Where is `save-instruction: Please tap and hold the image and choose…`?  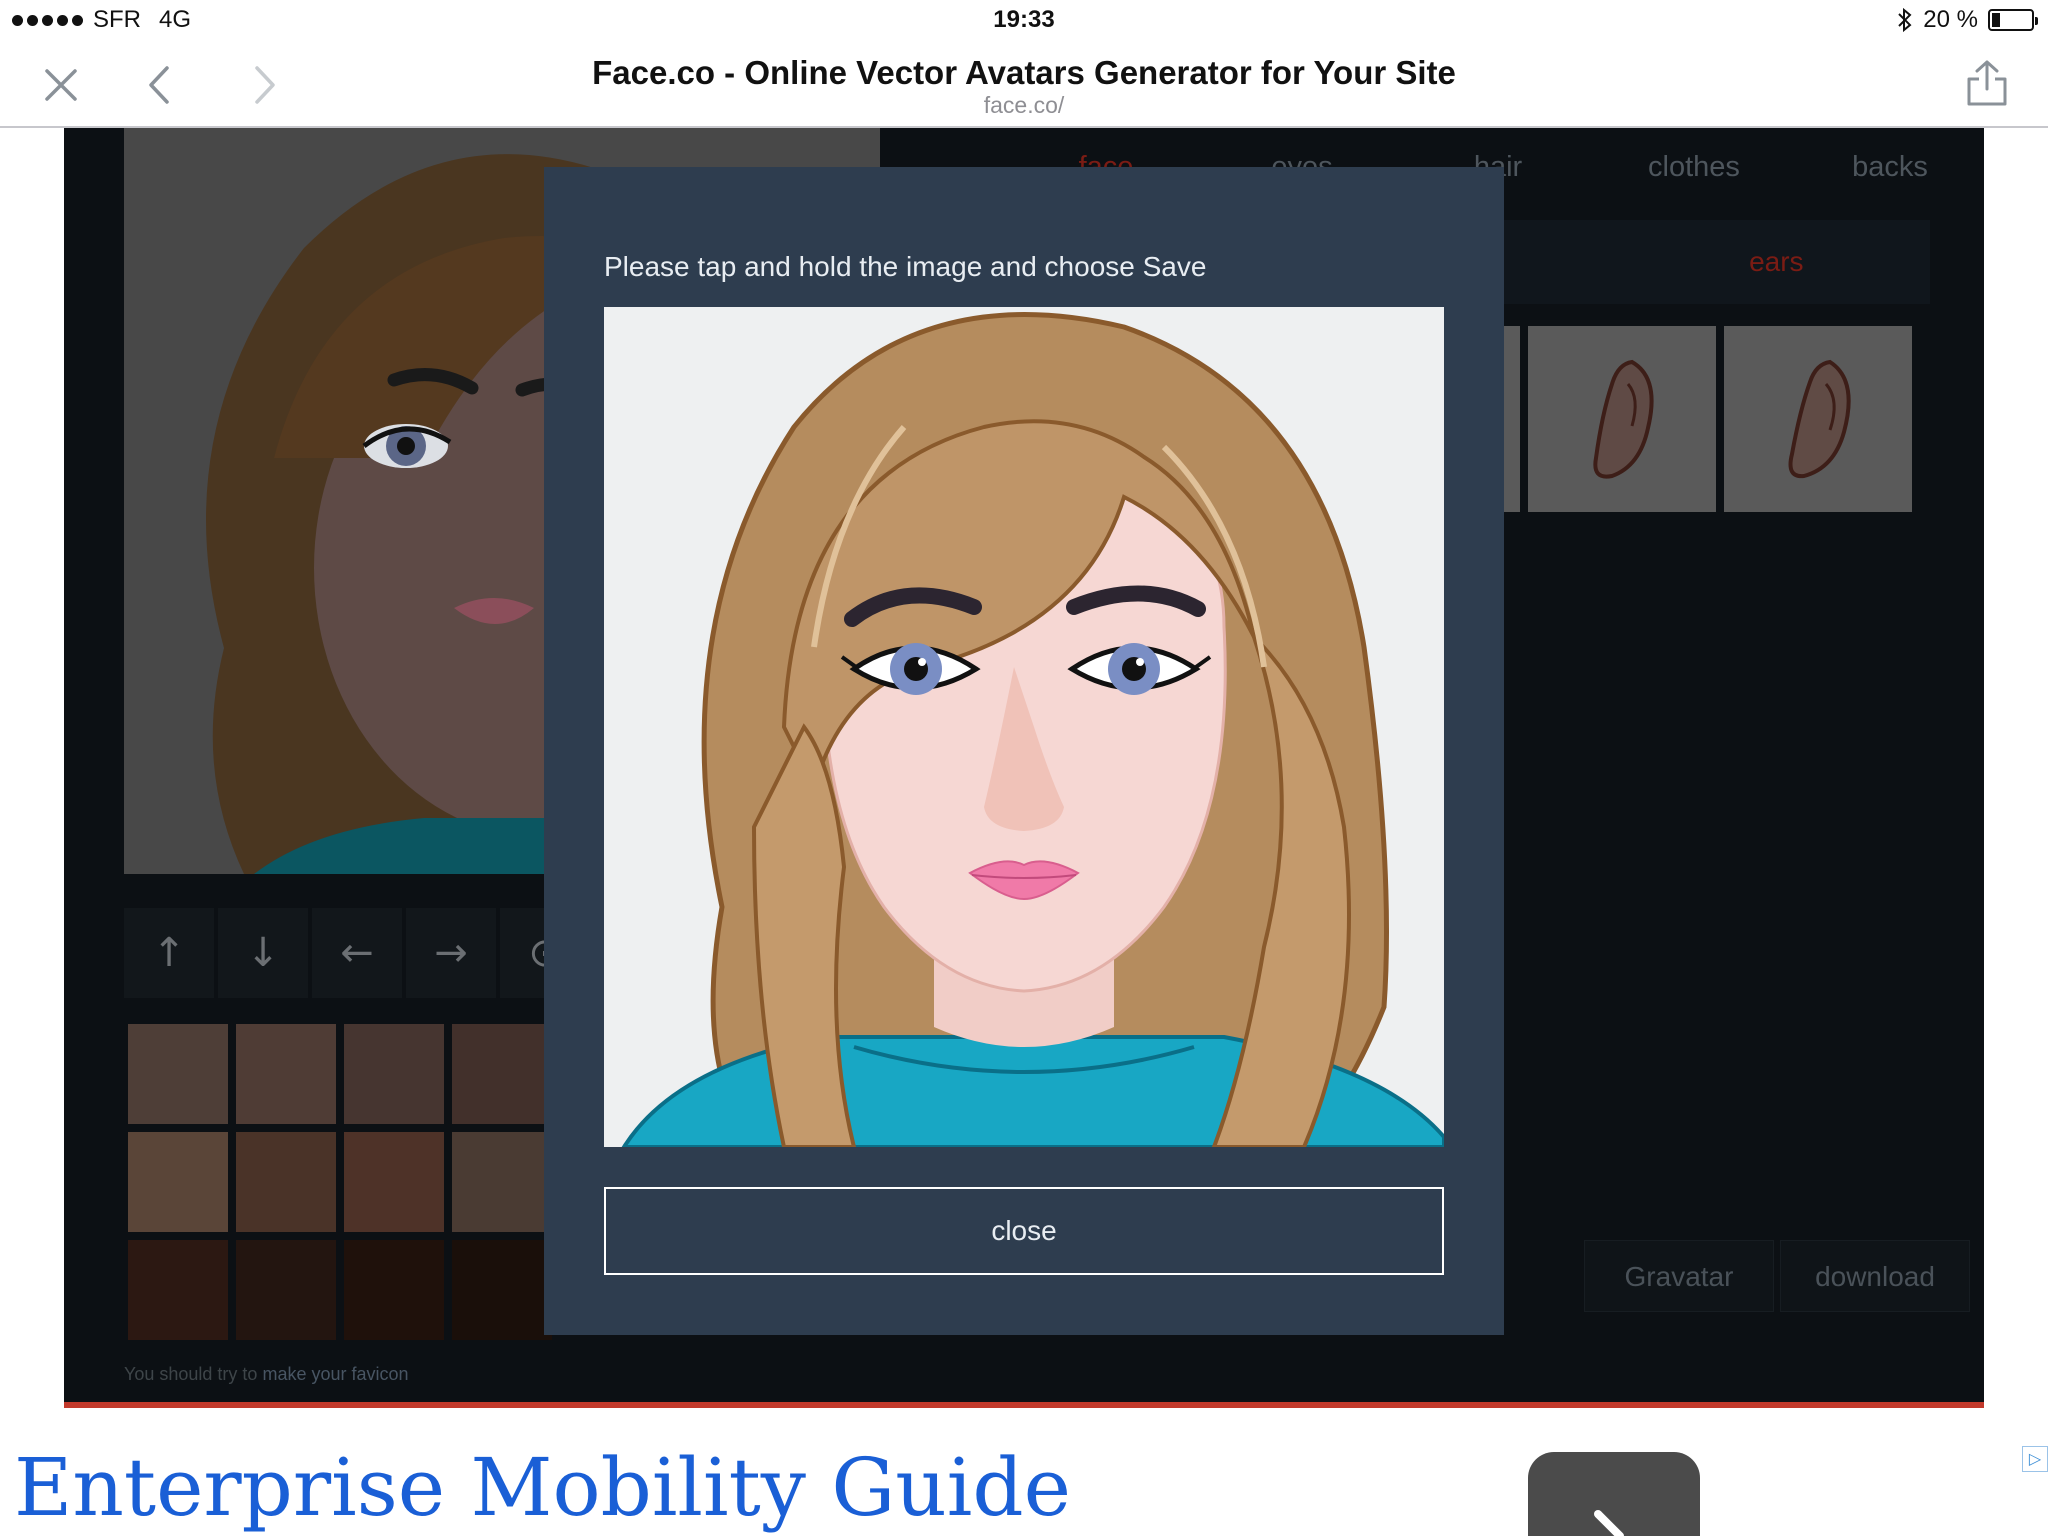
save-instruction: Please tap and hold the image and choose… is located at coordinates (905, 266).